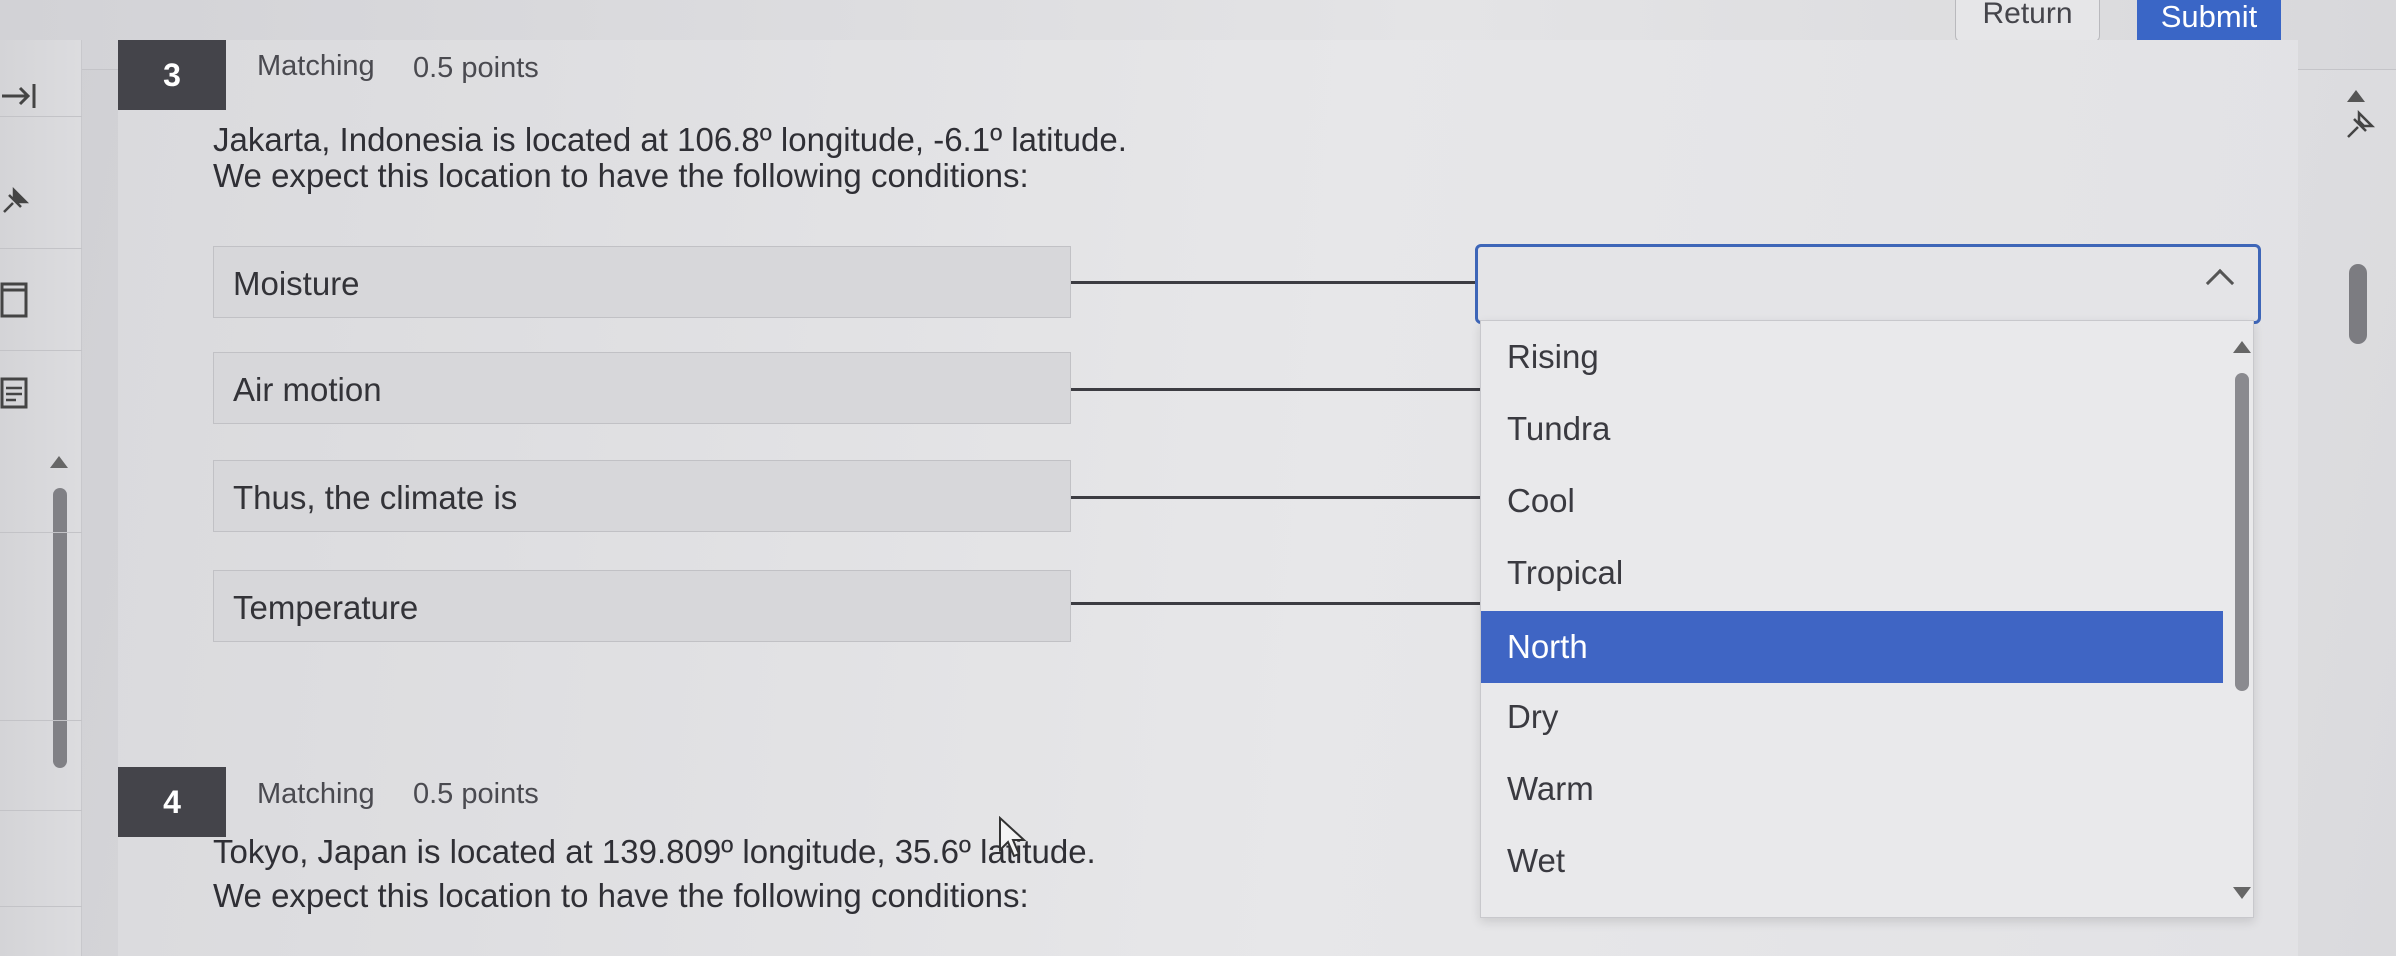  Describe the element at coordinates (59, 462) in the screenshot. I see `rail-scroll-up-arrow` at that location.